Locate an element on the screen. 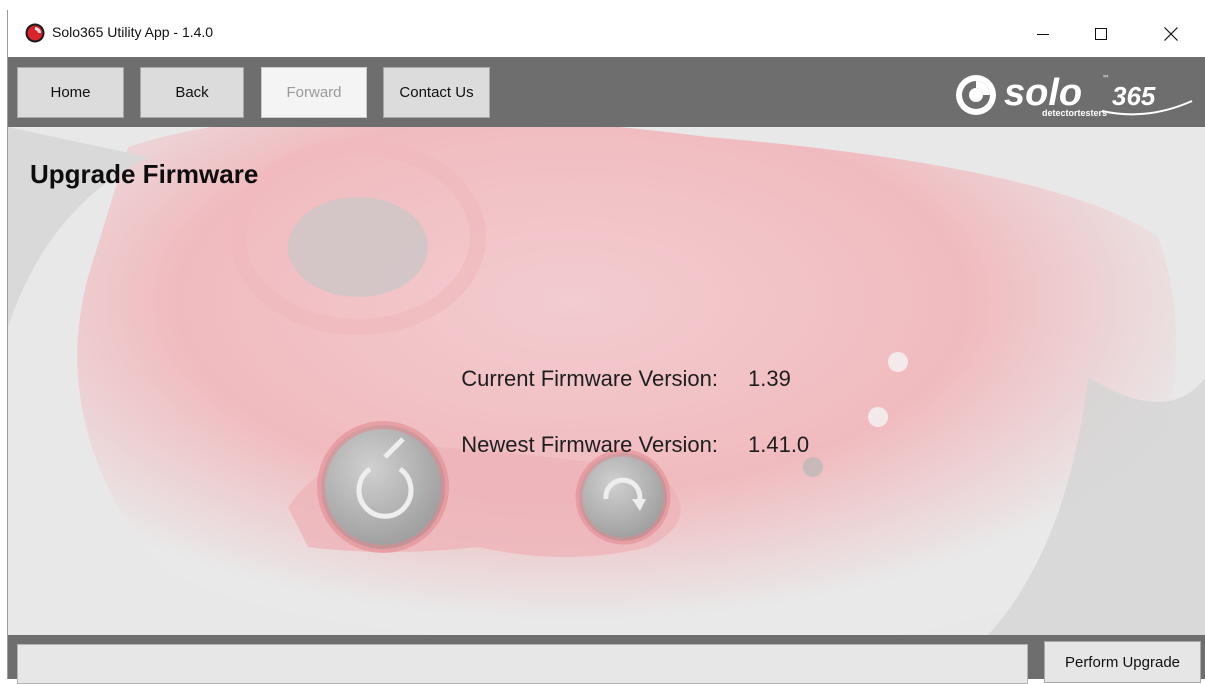 The image size is (1205, 684). close-button is located at coordinates (1171, 33).